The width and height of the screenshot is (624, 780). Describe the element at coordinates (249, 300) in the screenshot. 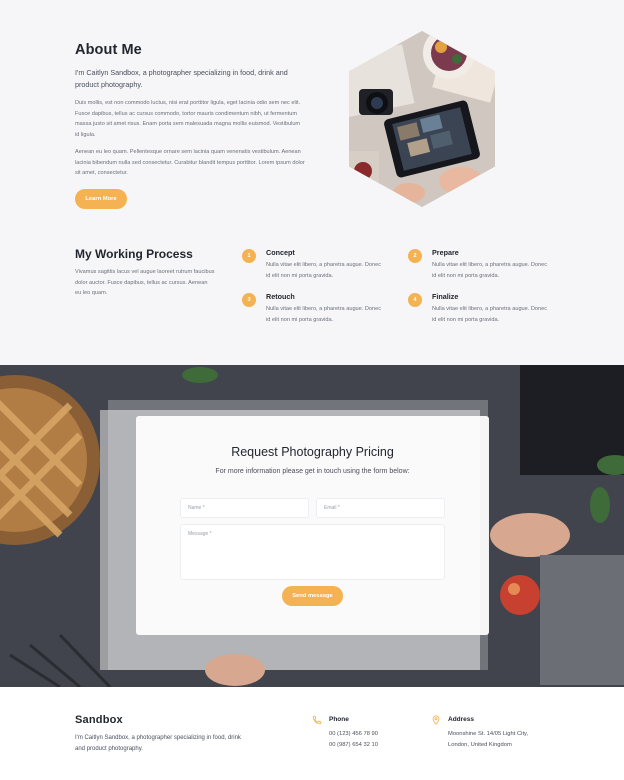

I see `step-number: 3` at that location.